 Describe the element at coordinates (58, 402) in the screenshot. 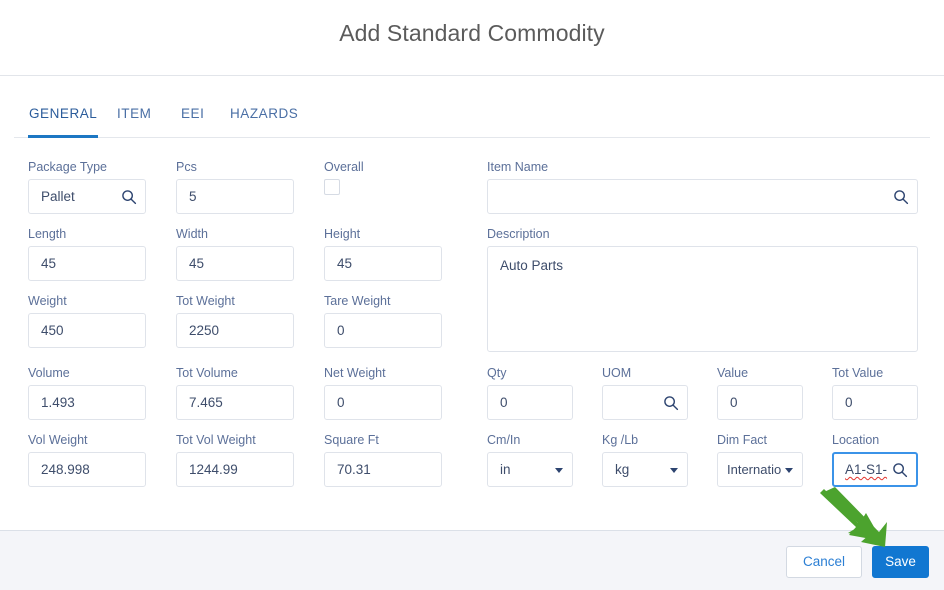

I see `volume-value: 1.493` at that location.